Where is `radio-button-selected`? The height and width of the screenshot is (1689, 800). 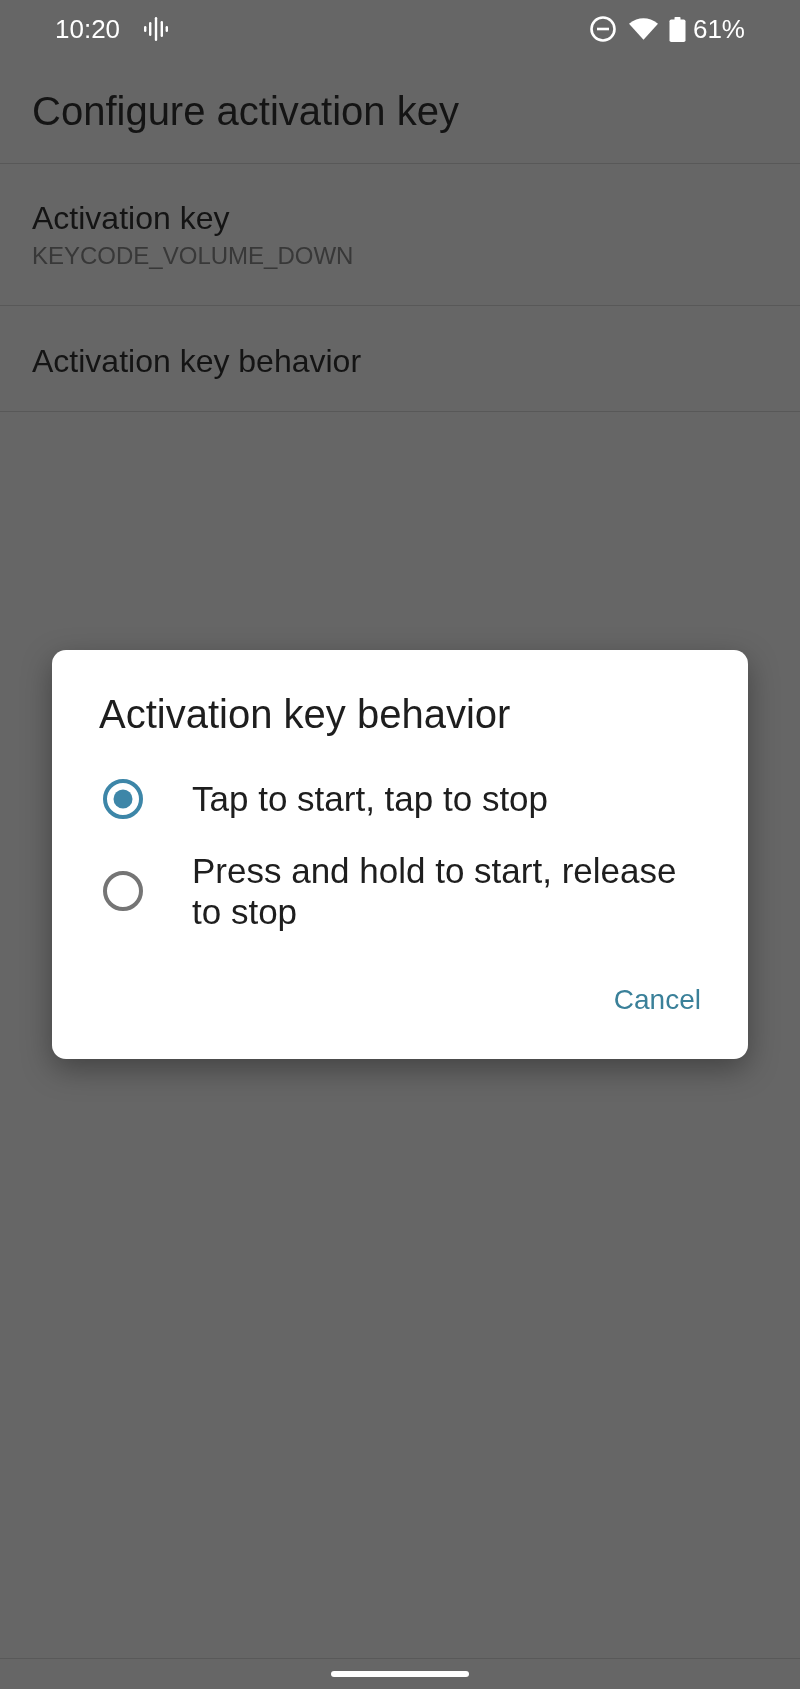
radio-button-selected is located at coordinates (123, 798).